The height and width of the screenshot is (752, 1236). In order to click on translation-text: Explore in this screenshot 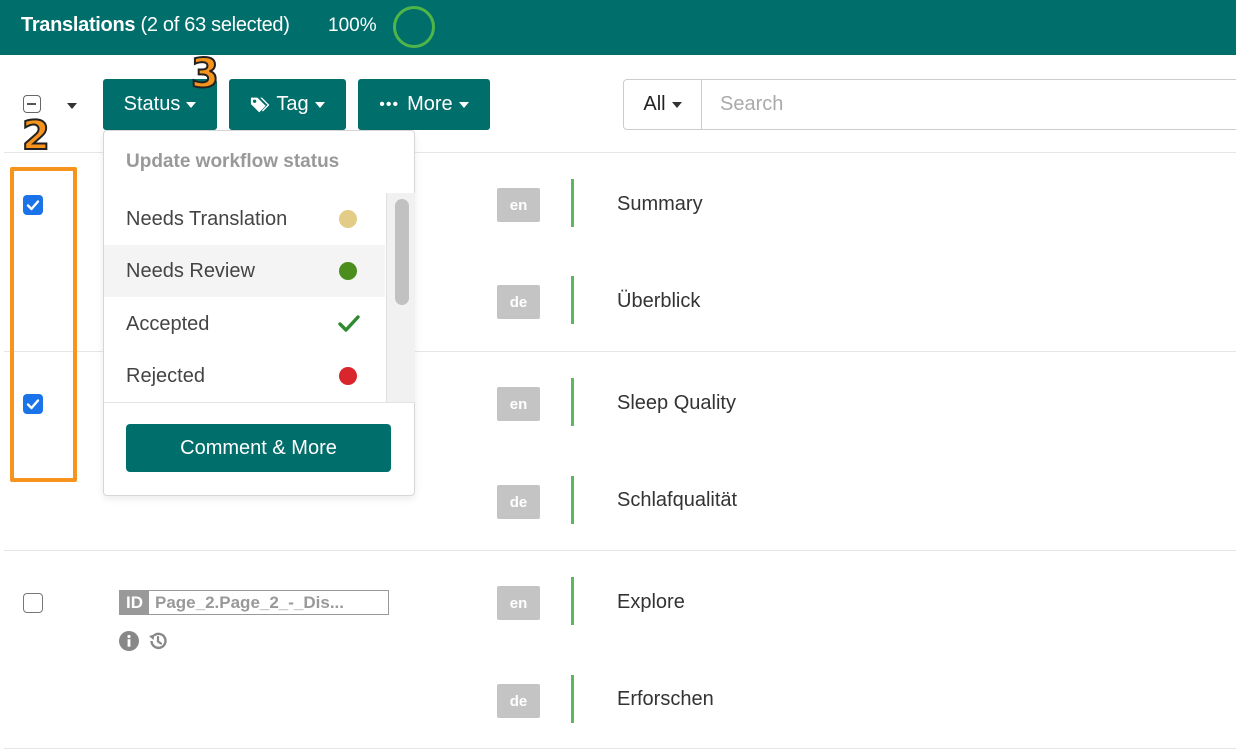, I will do `click(651, 602)`.